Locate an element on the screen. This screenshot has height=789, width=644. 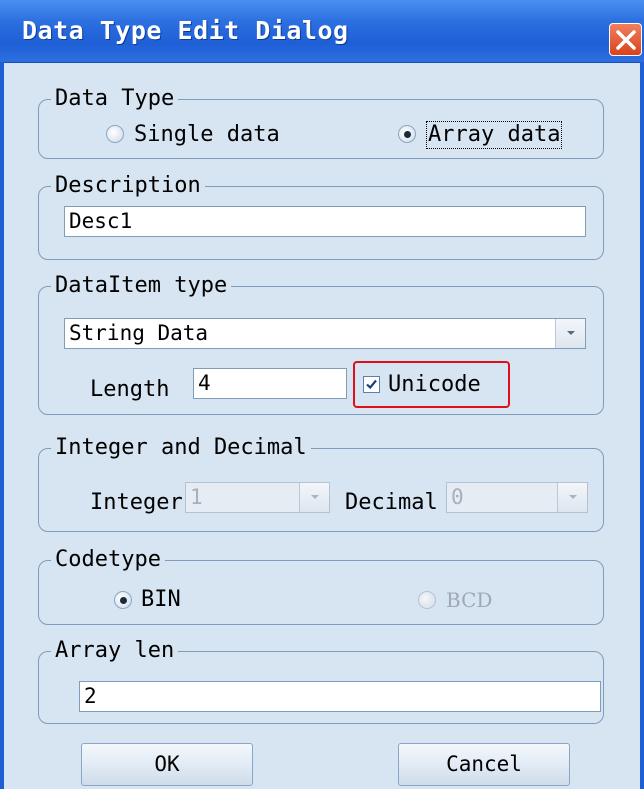
dialog-title: Data Type Edit Dialog is located at coordinates (185, 30).